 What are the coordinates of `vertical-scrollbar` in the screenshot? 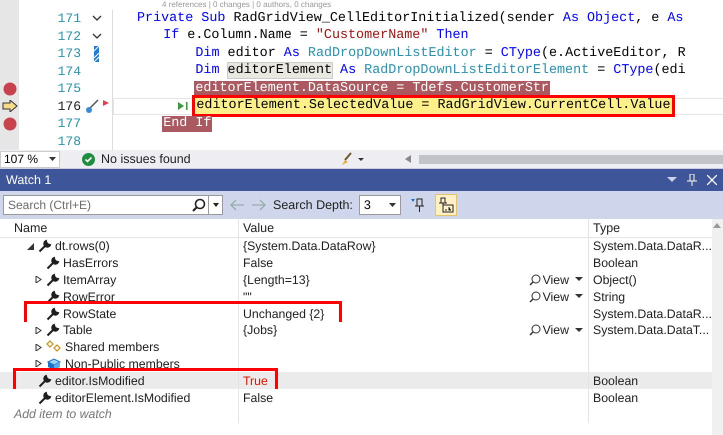 It's located at (717, 327).